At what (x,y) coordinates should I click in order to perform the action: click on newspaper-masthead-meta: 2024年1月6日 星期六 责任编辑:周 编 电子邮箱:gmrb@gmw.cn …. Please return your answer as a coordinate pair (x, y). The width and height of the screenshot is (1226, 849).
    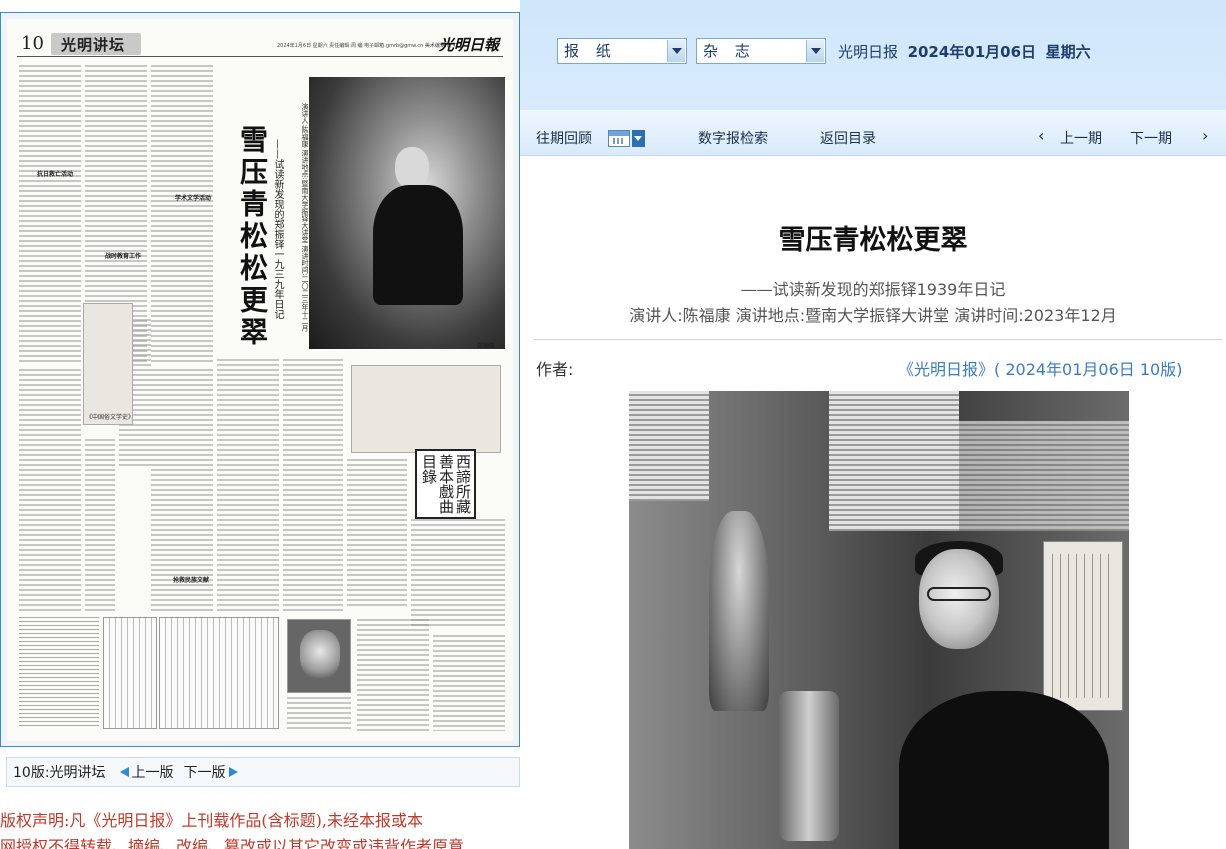
    Looking at the image, I should click on (368, 46).